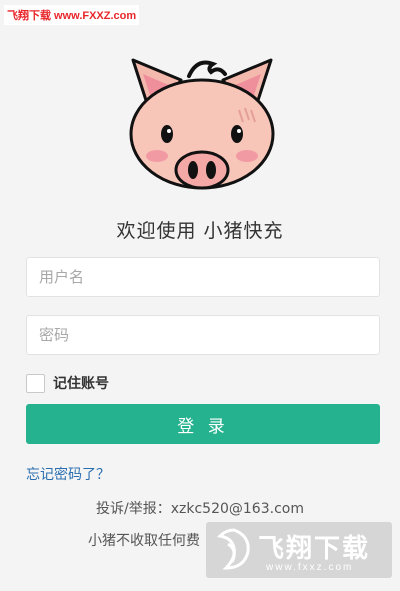 The height and width of the screenshot is (591, 400). What do you see at coordinates (200, 509) in the screenshot?
I see `complaint-contact: 投诉/举报：xzkc520@163.com` at bounding box center [200, 509].